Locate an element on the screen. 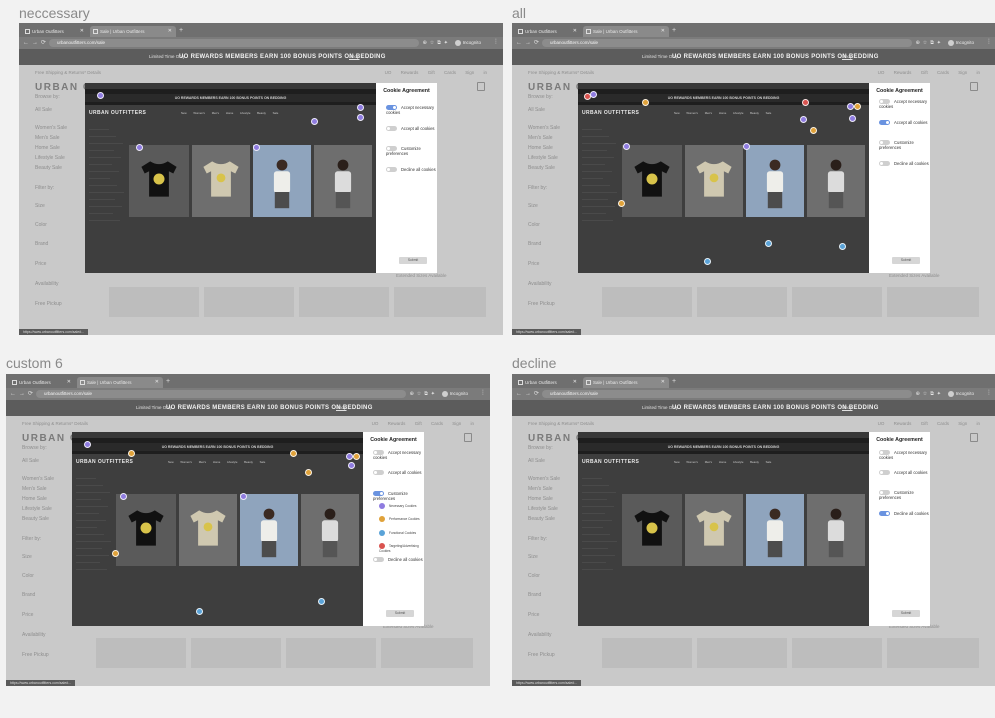  filter-item: Filter by: is located at coordinates (44, 188).